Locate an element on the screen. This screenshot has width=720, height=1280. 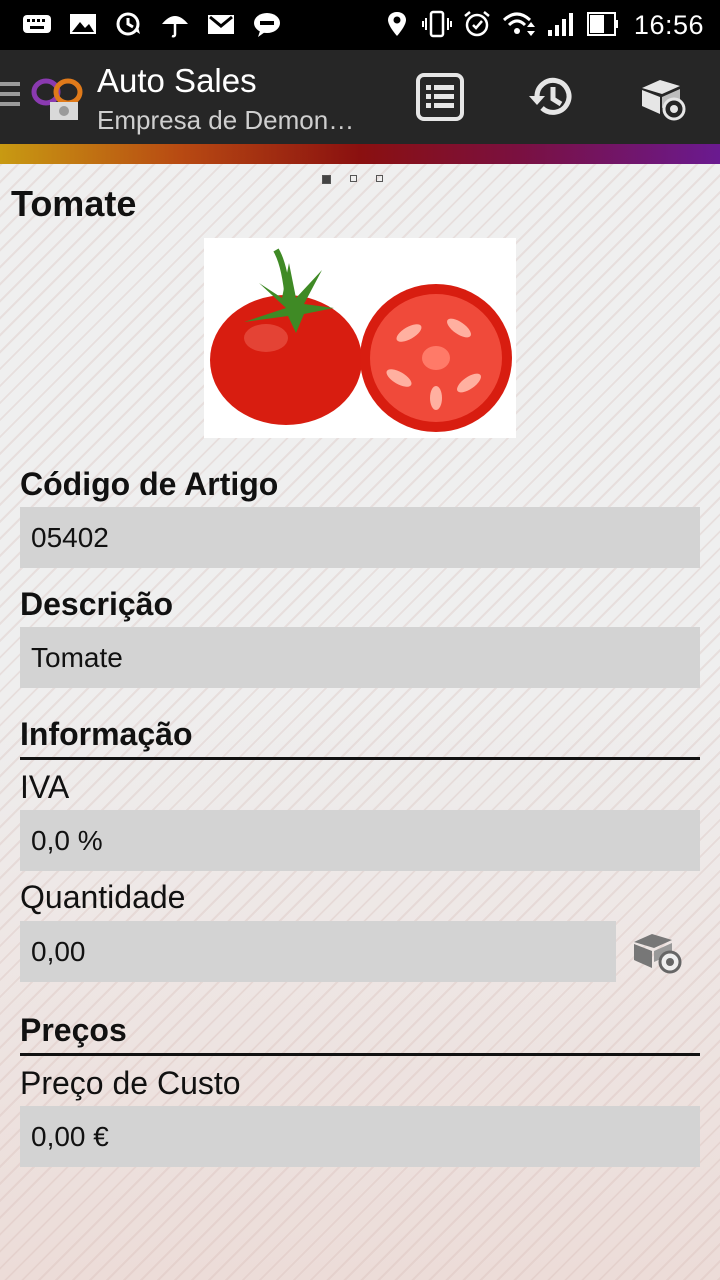
prices-section-divider is located at coordinates (360, 1054).